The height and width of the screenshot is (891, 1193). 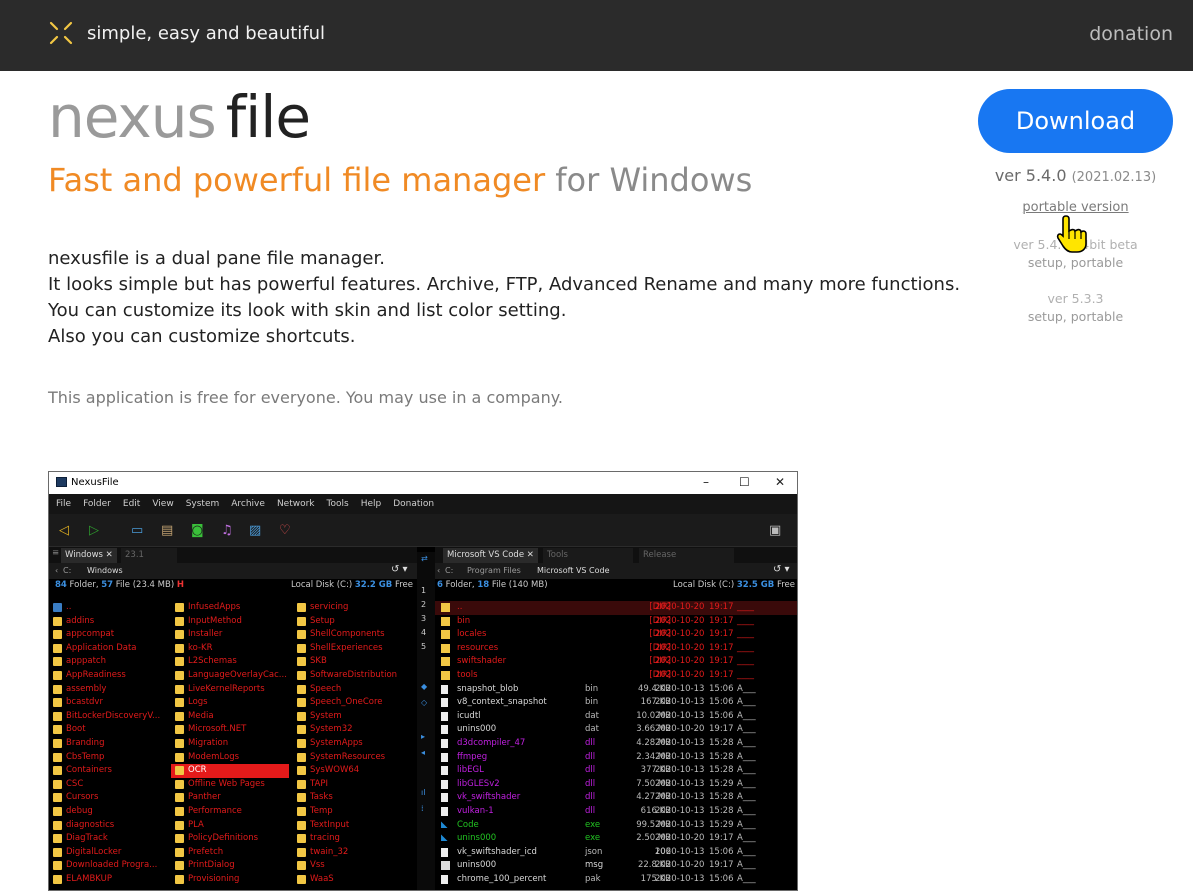 I want to click on download-button: Download, so click(x=1075, y=121).